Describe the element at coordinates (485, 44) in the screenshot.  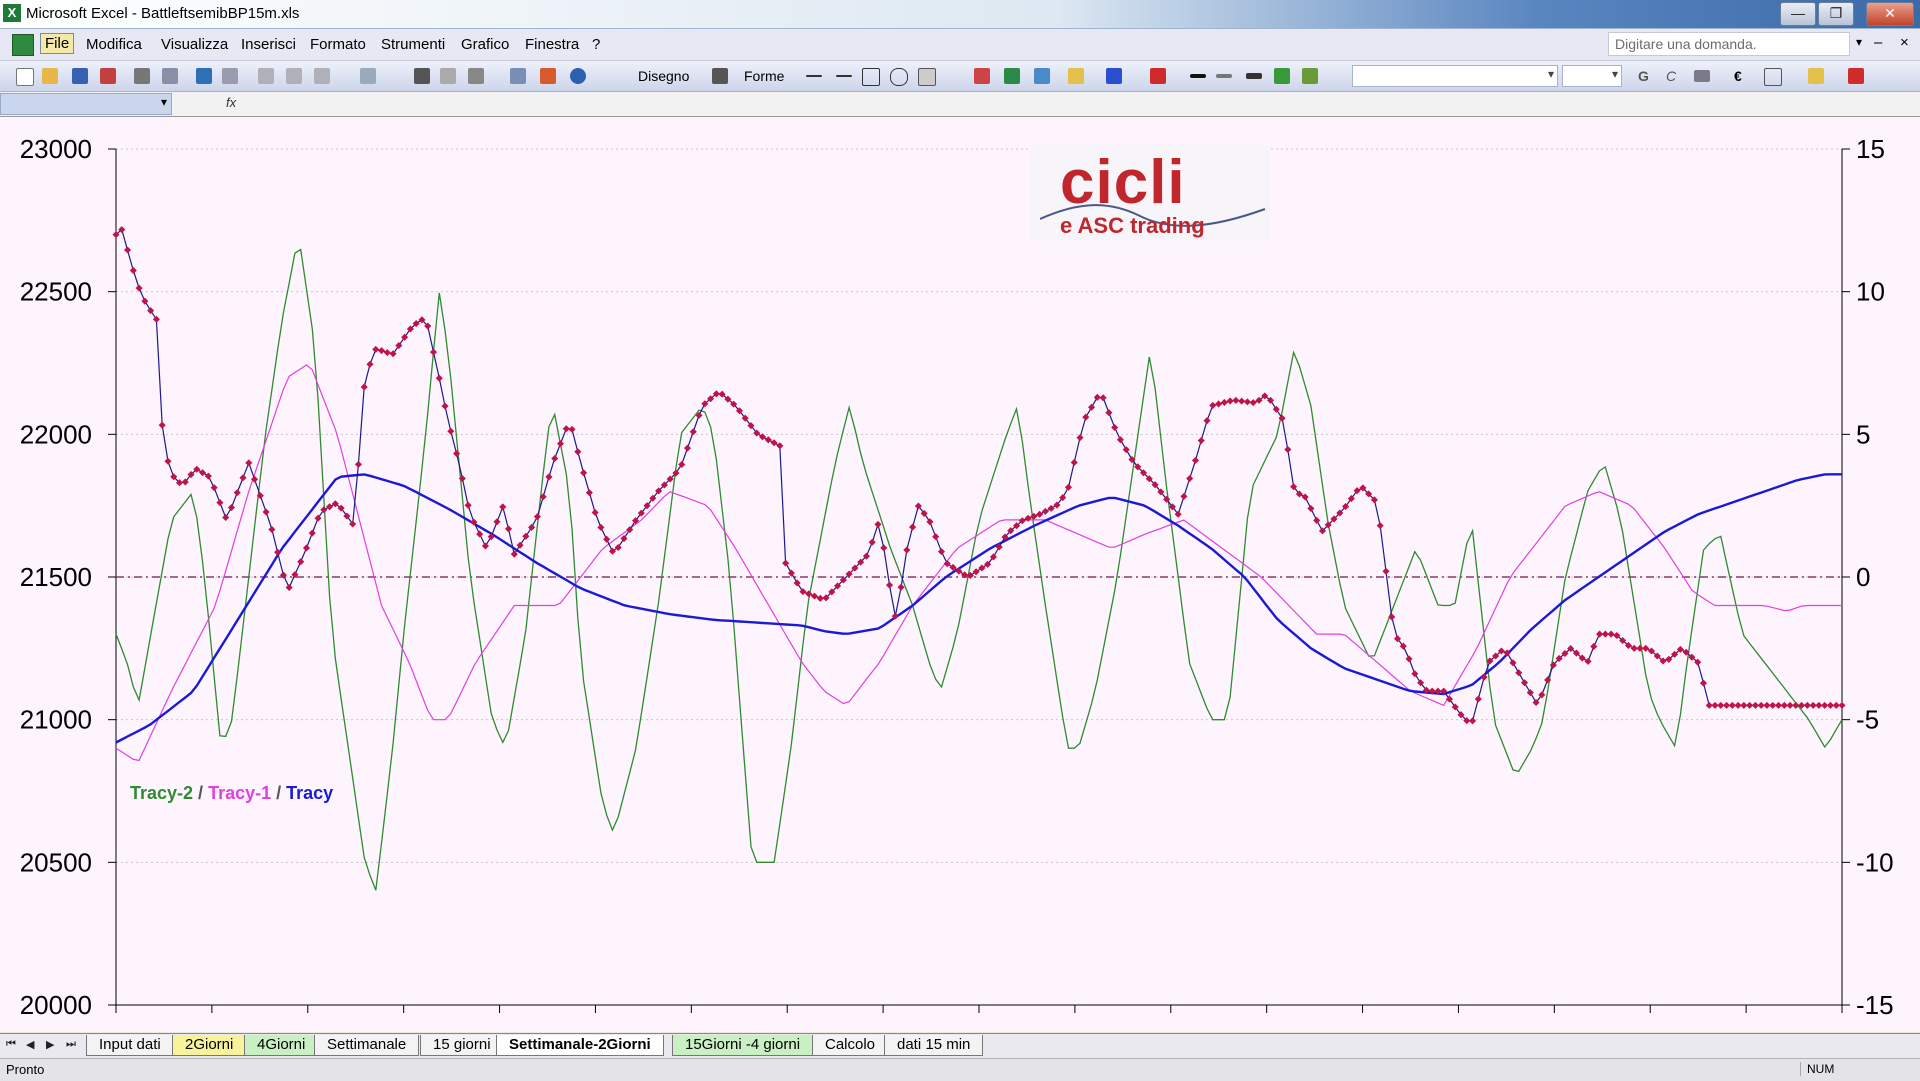
I see `menu-grafico: Grafico` at that location.